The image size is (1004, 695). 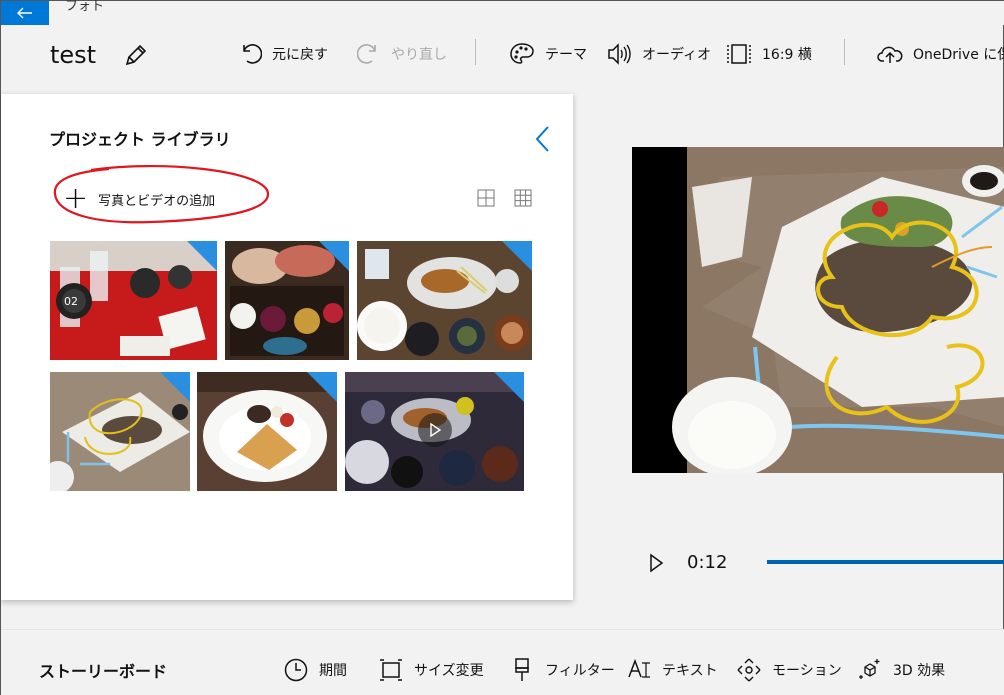 I want to click on palette-icon, so click(x=522, y=53).